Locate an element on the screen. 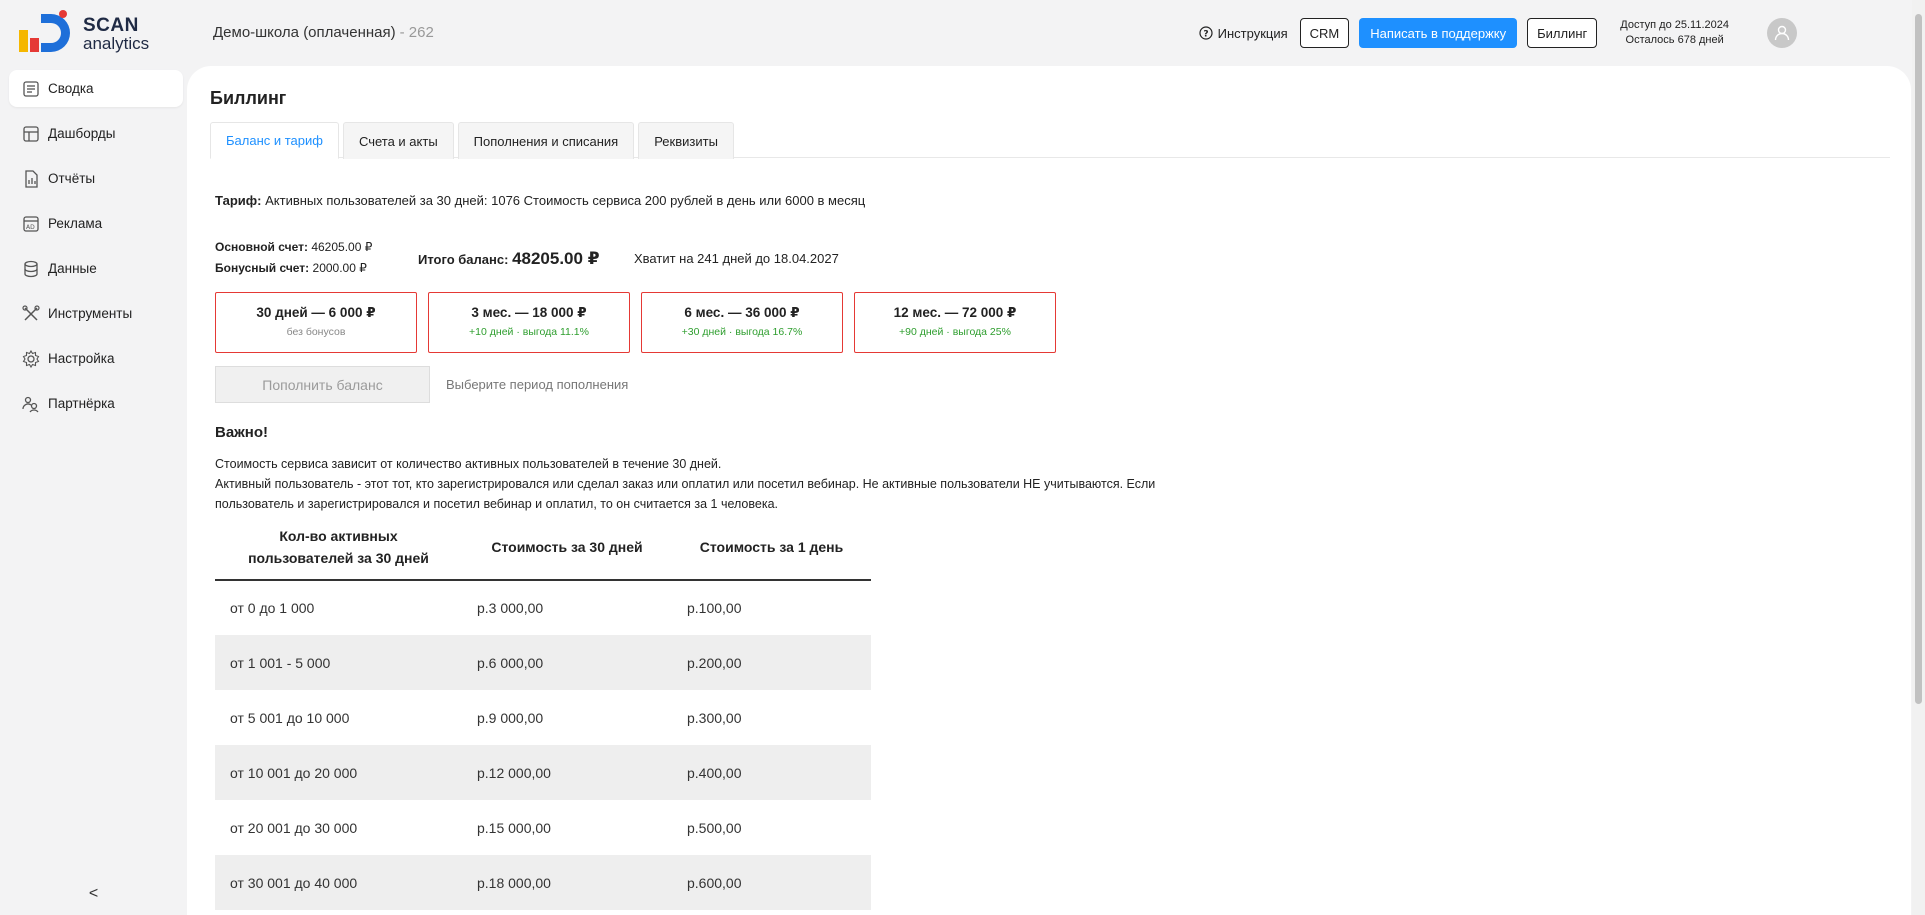 The width and height of the screenshot is (1925, 915). sidebar-item-label: Данные is located at coordinates (72, 268).